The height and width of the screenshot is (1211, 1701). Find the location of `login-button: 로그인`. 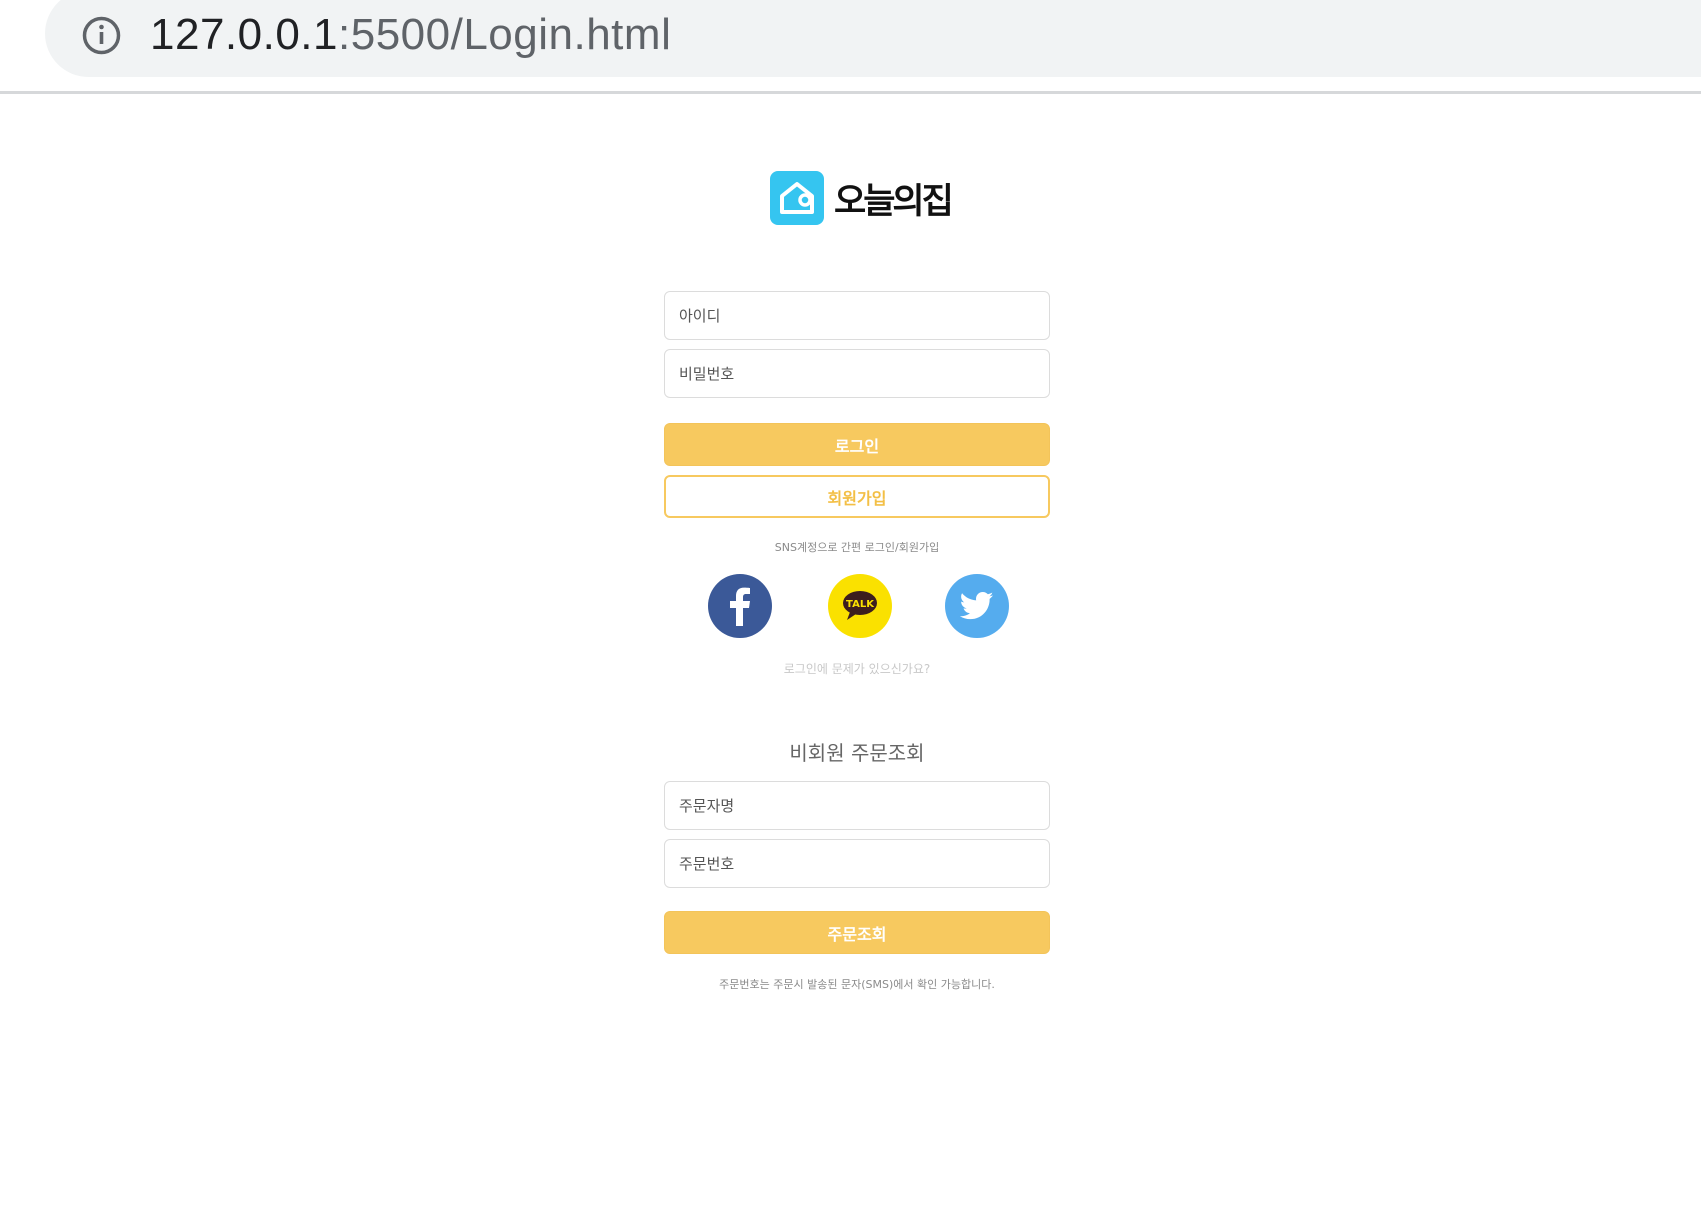

login-button: 로그인 is located at coordinates (857, 444).